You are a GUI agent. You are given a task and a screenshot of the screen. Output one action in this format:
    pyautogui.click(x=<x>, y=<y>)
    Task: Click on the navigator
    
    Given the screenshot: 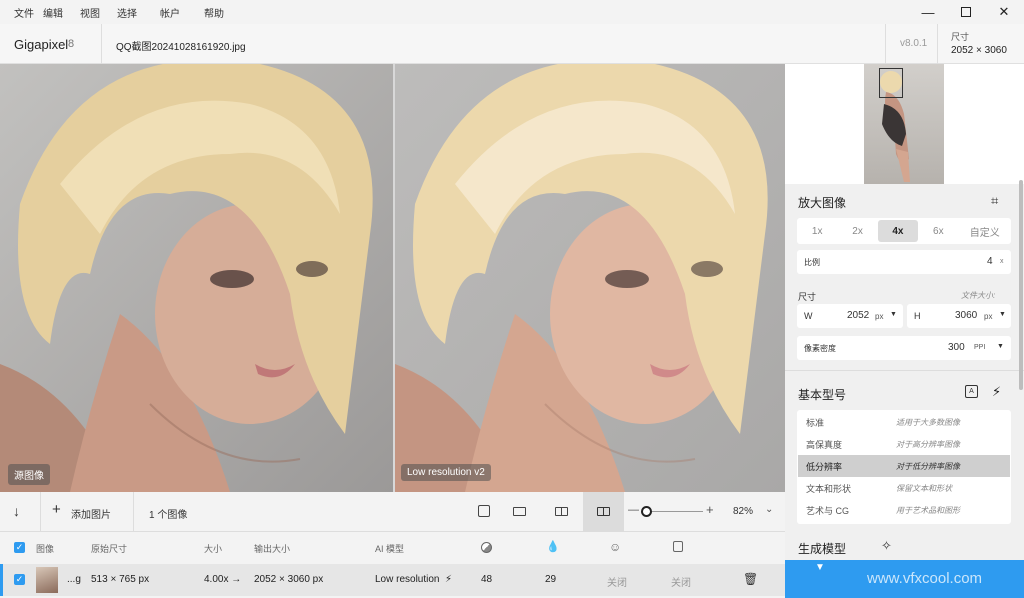 What is the action you would take?
    pyautogui.click(x=904, y=124)
    